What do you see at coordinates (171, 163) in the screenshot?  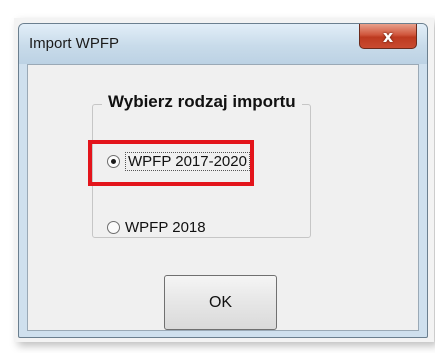 I see `annotation-highlight-box` at bounding box center [171, 163].